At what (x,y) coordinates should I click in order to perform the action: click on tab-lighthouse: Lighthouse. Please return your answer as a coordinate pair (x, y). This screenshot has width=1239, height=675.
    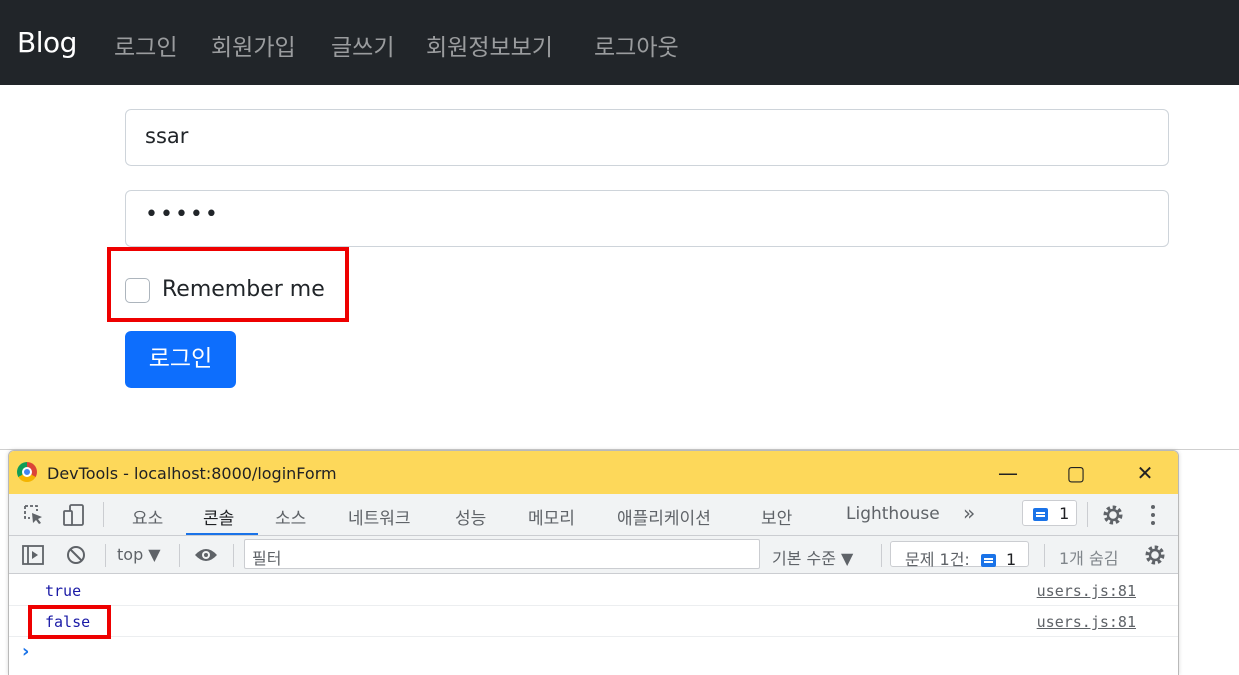
    Looking at the image, I should click on (893, 514).